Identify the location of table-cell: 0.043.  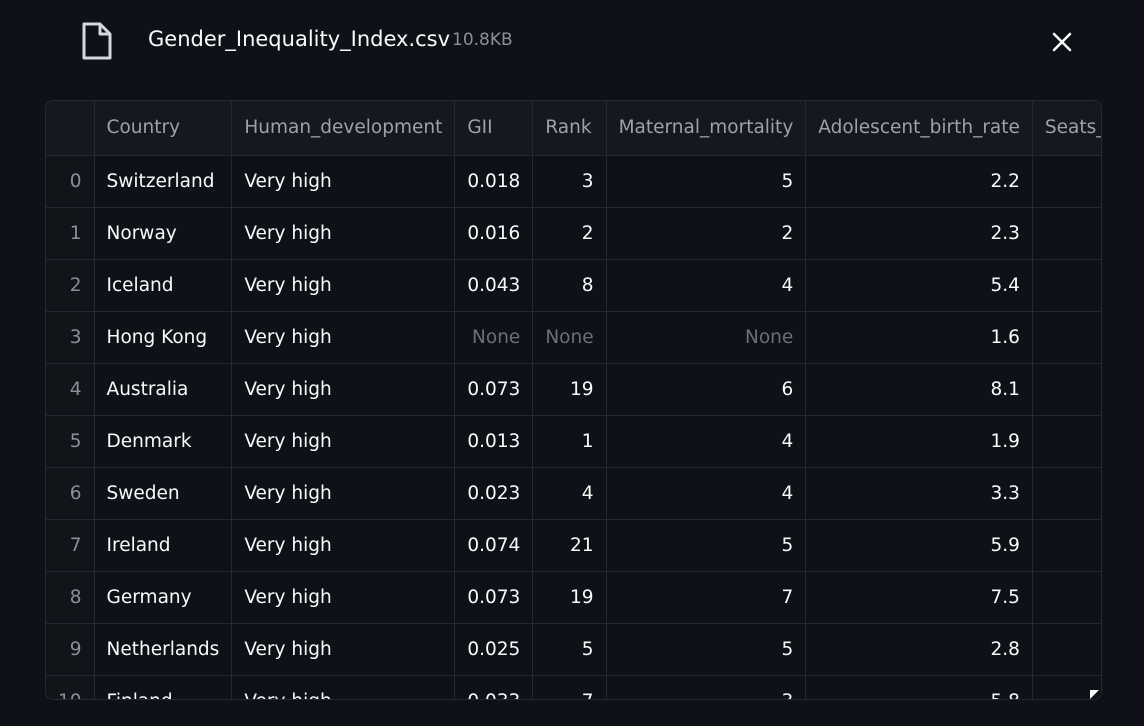
(494, 285).